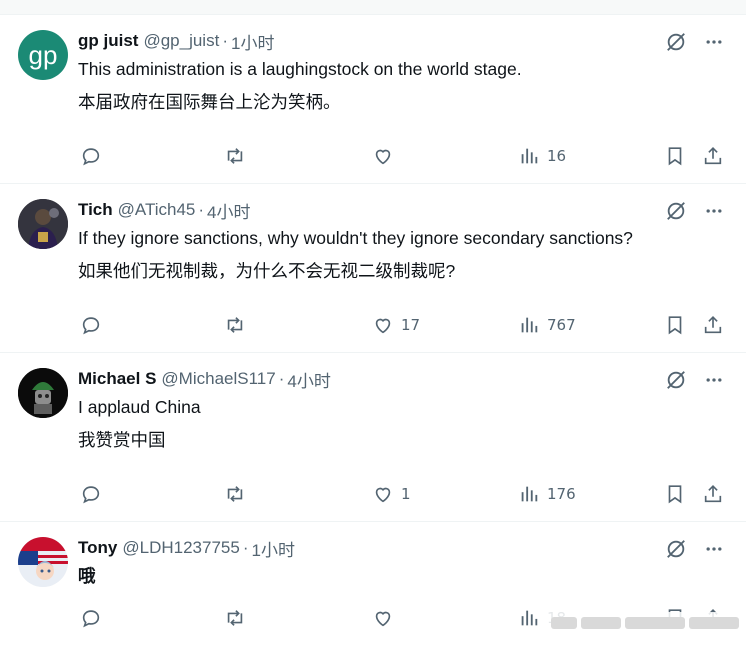  I want to click on tweet-header: Tony @LDH1237755 · 1小时, so click(402, 548).